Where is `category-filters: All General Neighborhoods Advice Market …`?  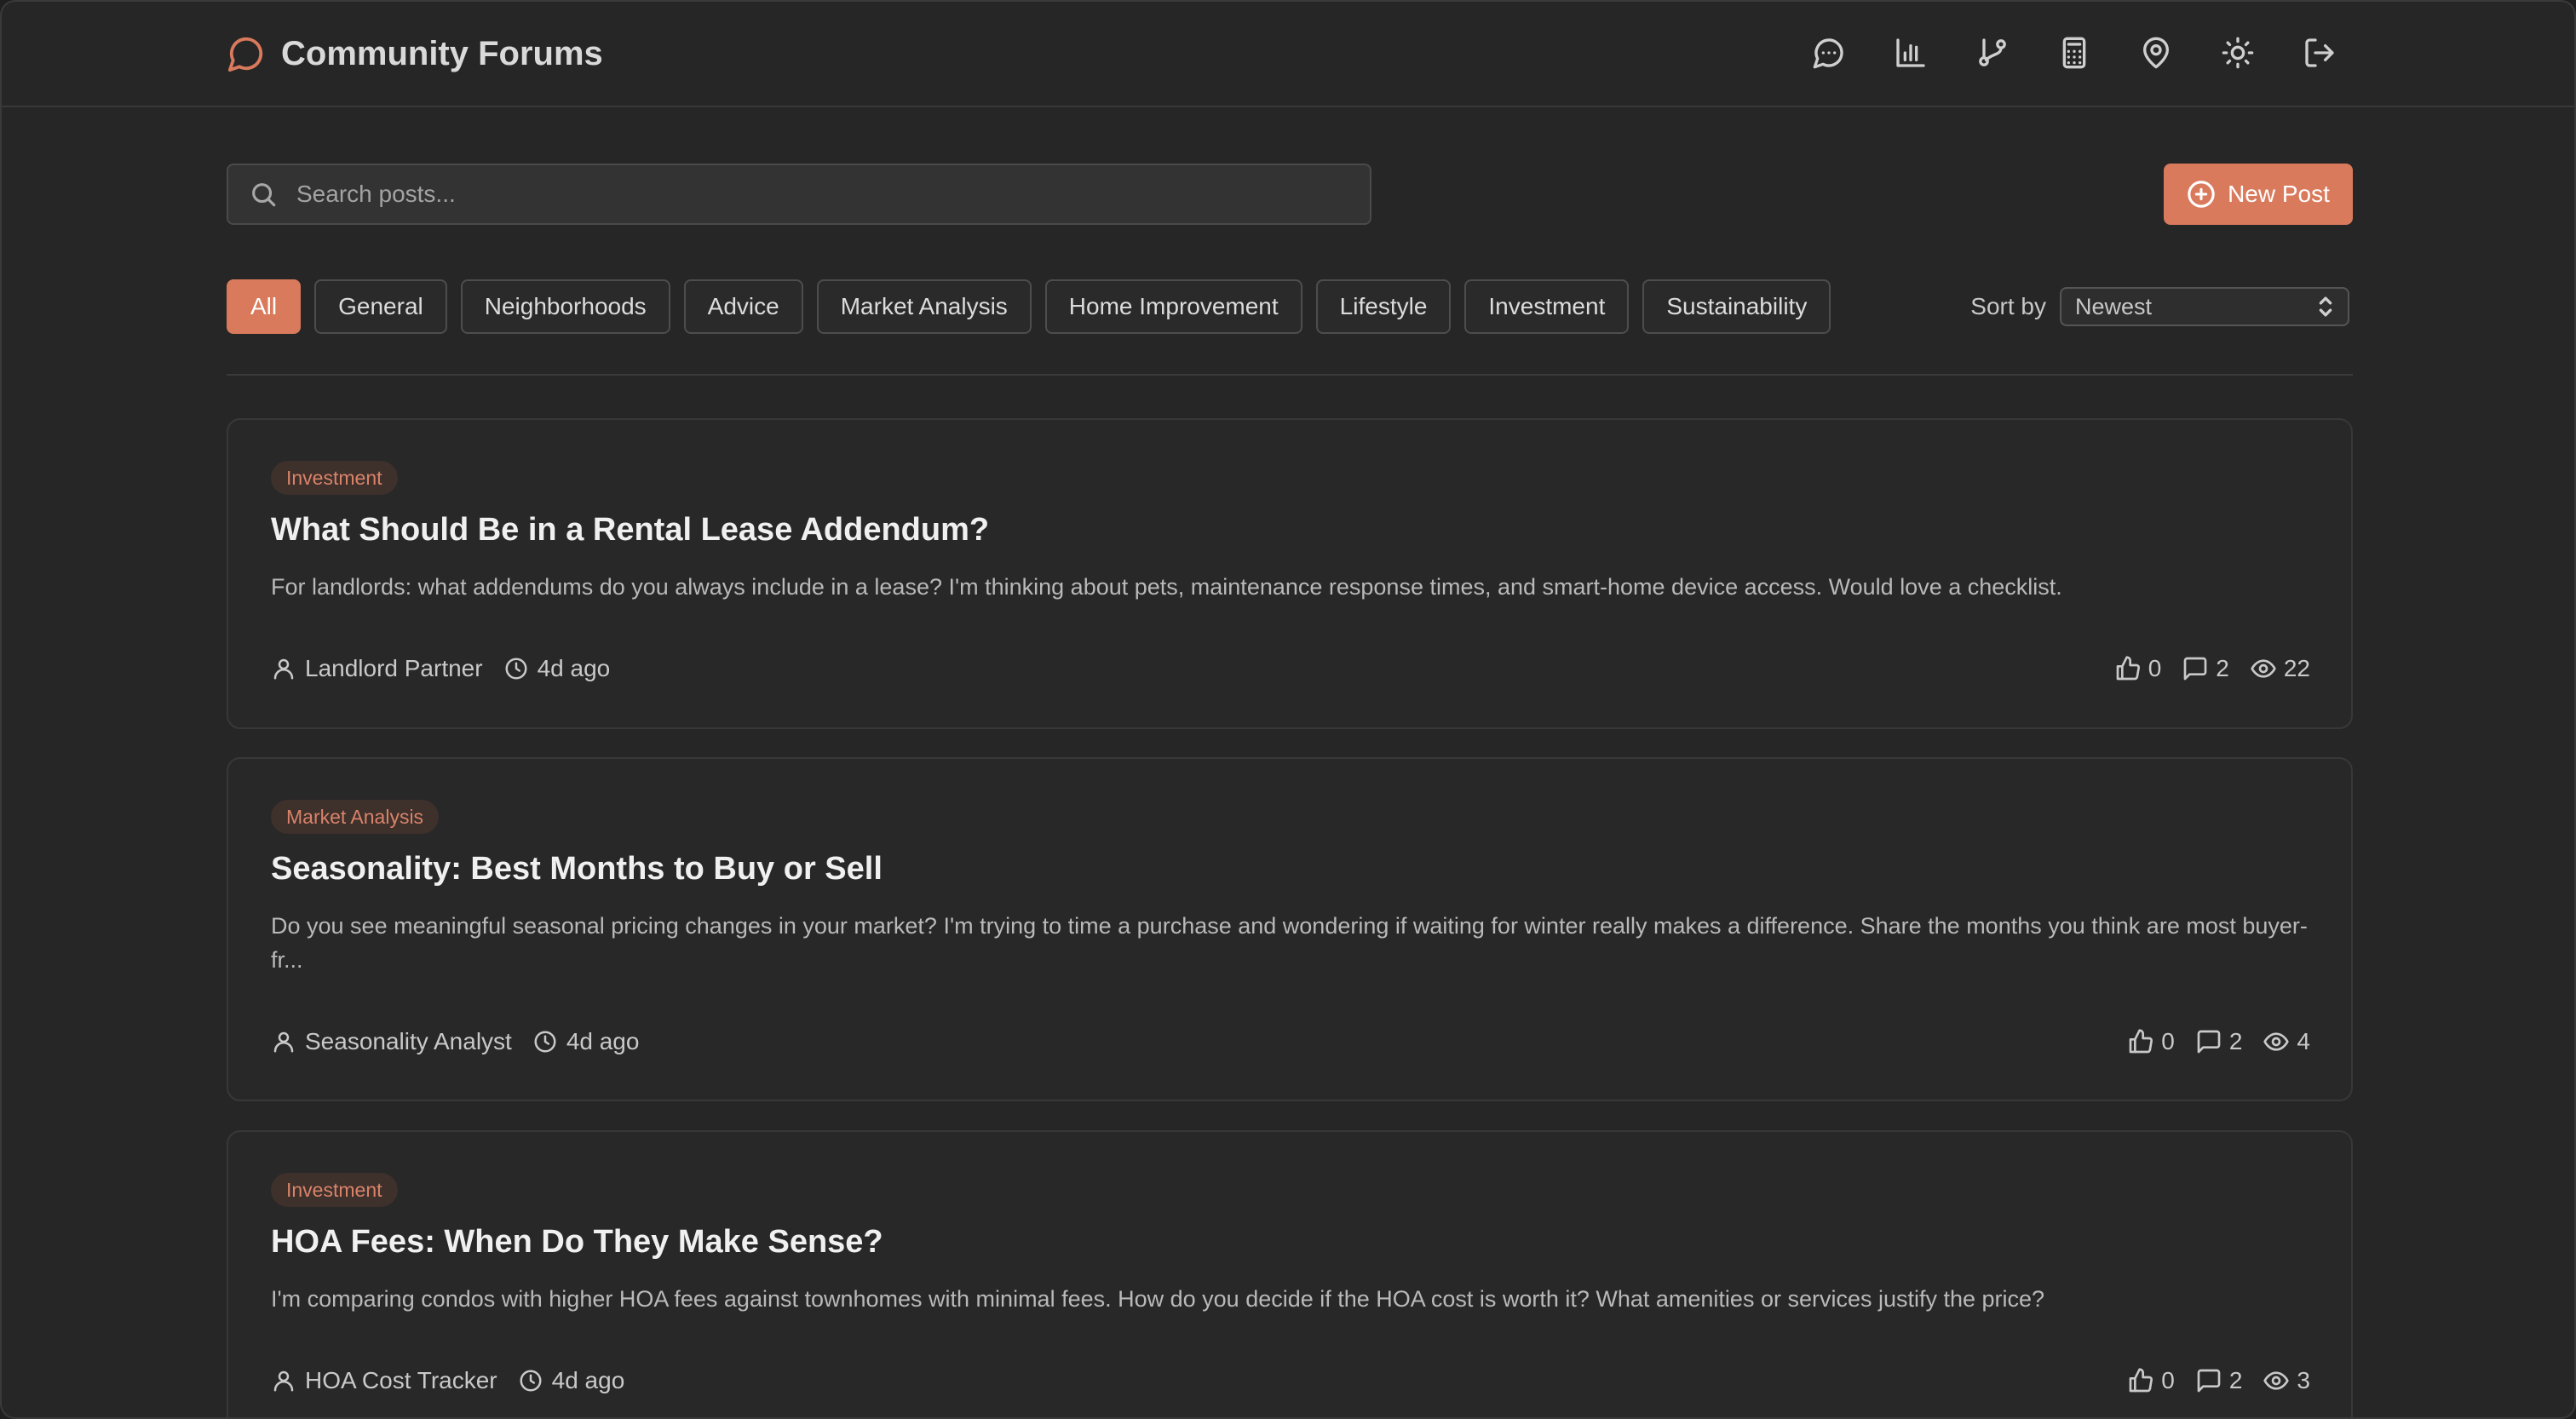 category-filters: All General Neighborhoods Advice Market … is located at coordinates (1029, 306).